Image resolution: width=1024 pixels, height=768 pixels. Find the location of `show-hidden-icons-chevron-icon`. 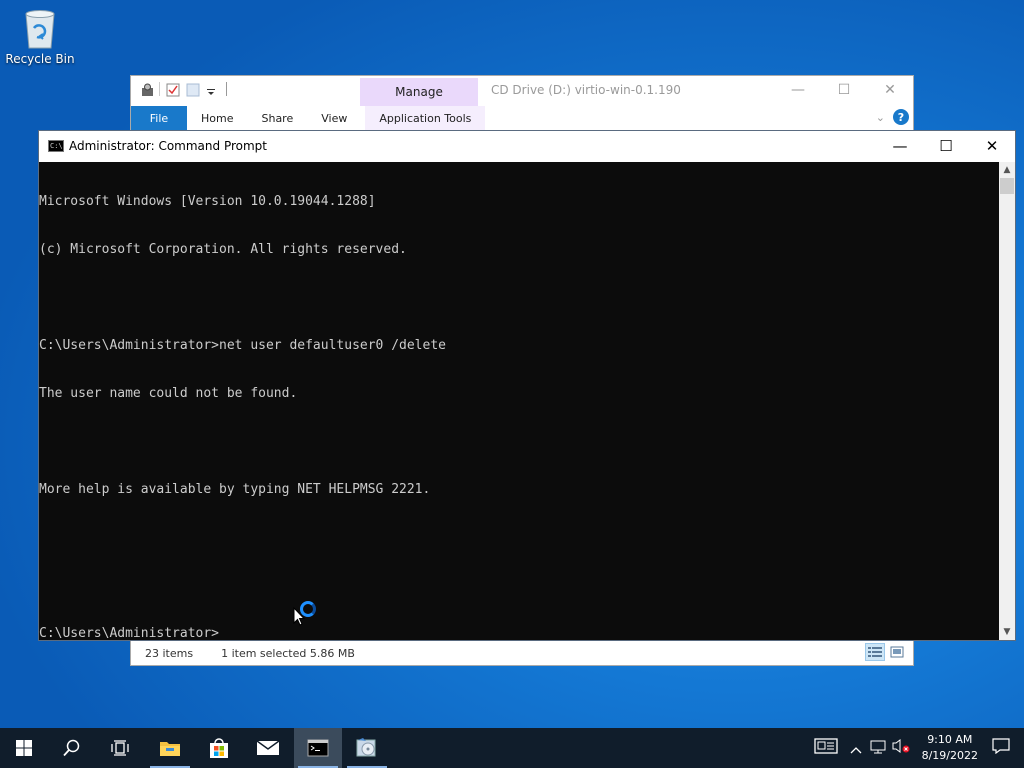

show-hidden-icons-chevron-icon is located at coordinates (856, 748).